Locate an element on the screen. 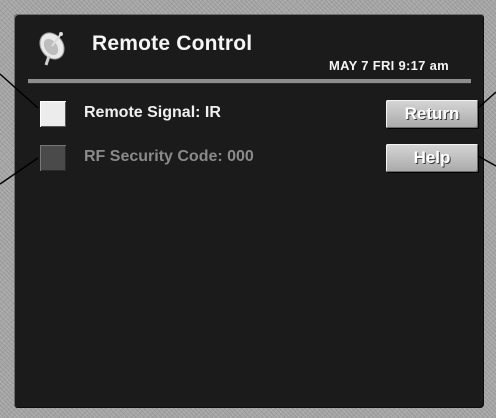 Image resolution: width=496 pixels, height=418 pixels. return-button: Return is located at coordinates (432, 114).